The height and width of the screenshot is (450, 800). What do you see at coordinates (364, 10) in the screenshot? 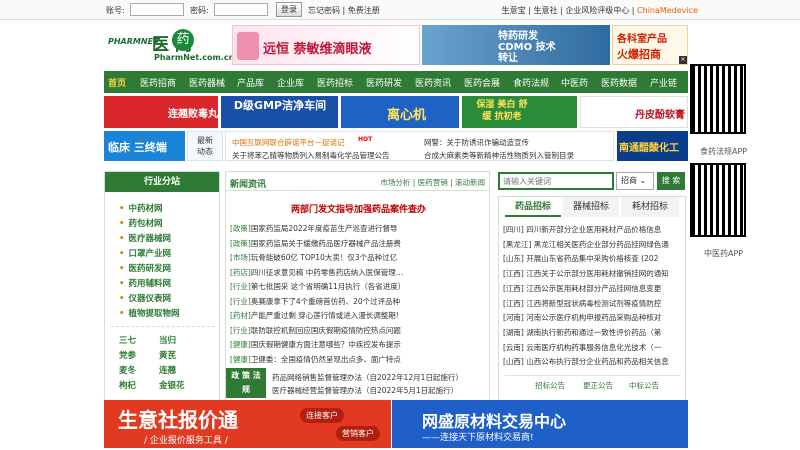
I see `register-link: 免费注册` at bounding box center [364, 10].